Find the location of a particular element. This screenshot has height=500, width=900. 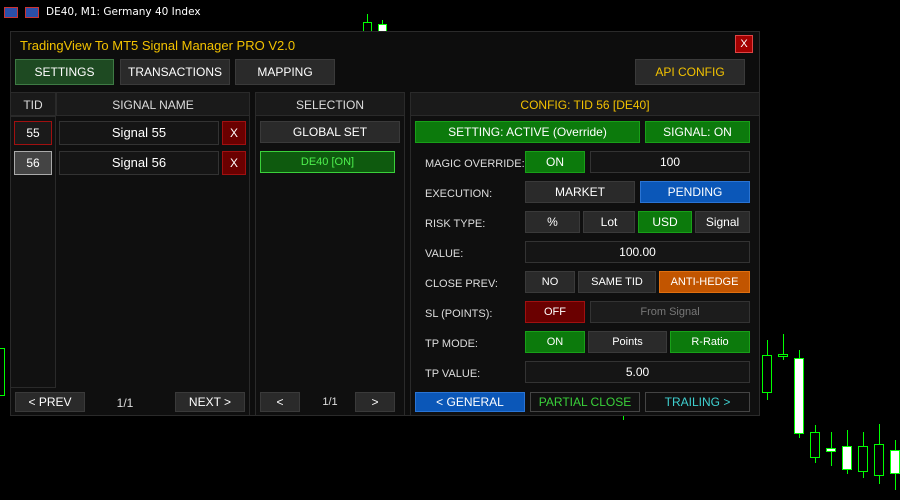

selection-prev-button: < is located at coordinates (280, 402).